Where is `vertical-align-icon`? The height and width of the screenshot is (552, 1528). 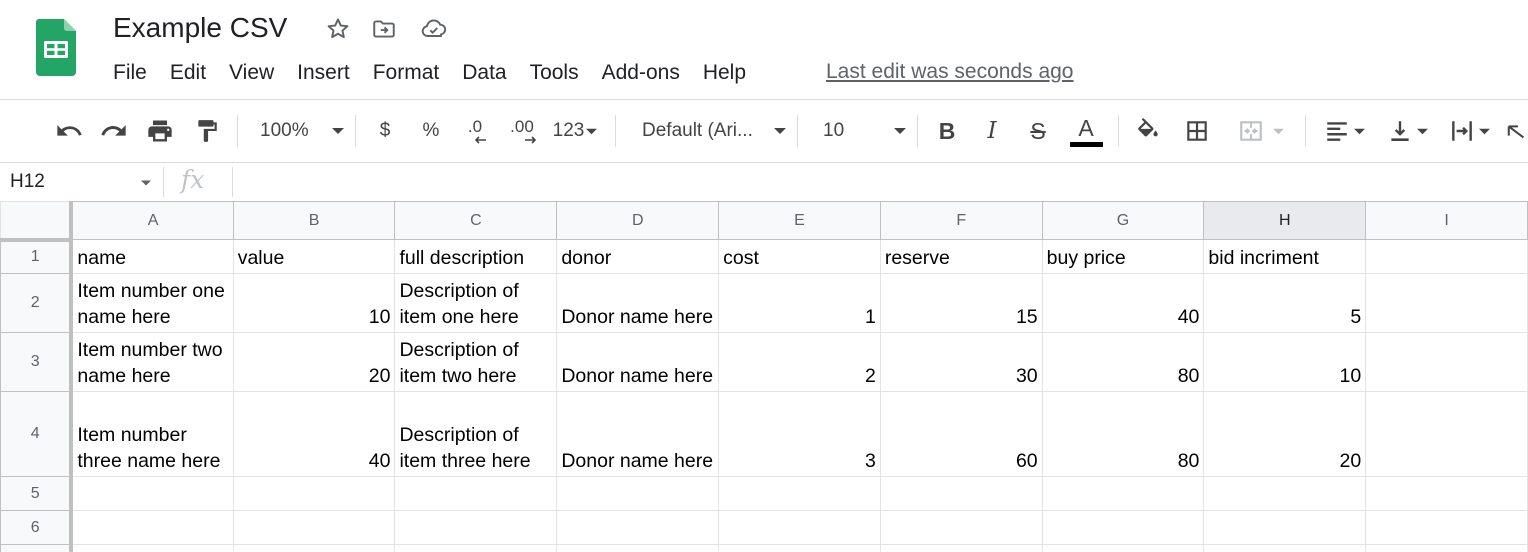
vertical-align-icon is located at coordinates (1407, 131).